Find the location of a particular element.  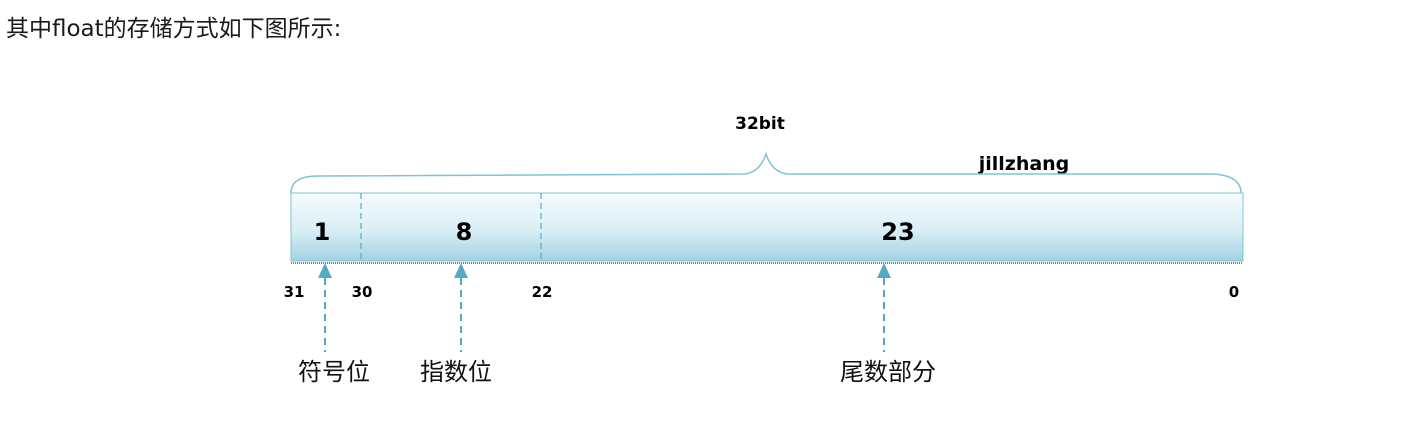

brace is located at coordinates (766, 172).